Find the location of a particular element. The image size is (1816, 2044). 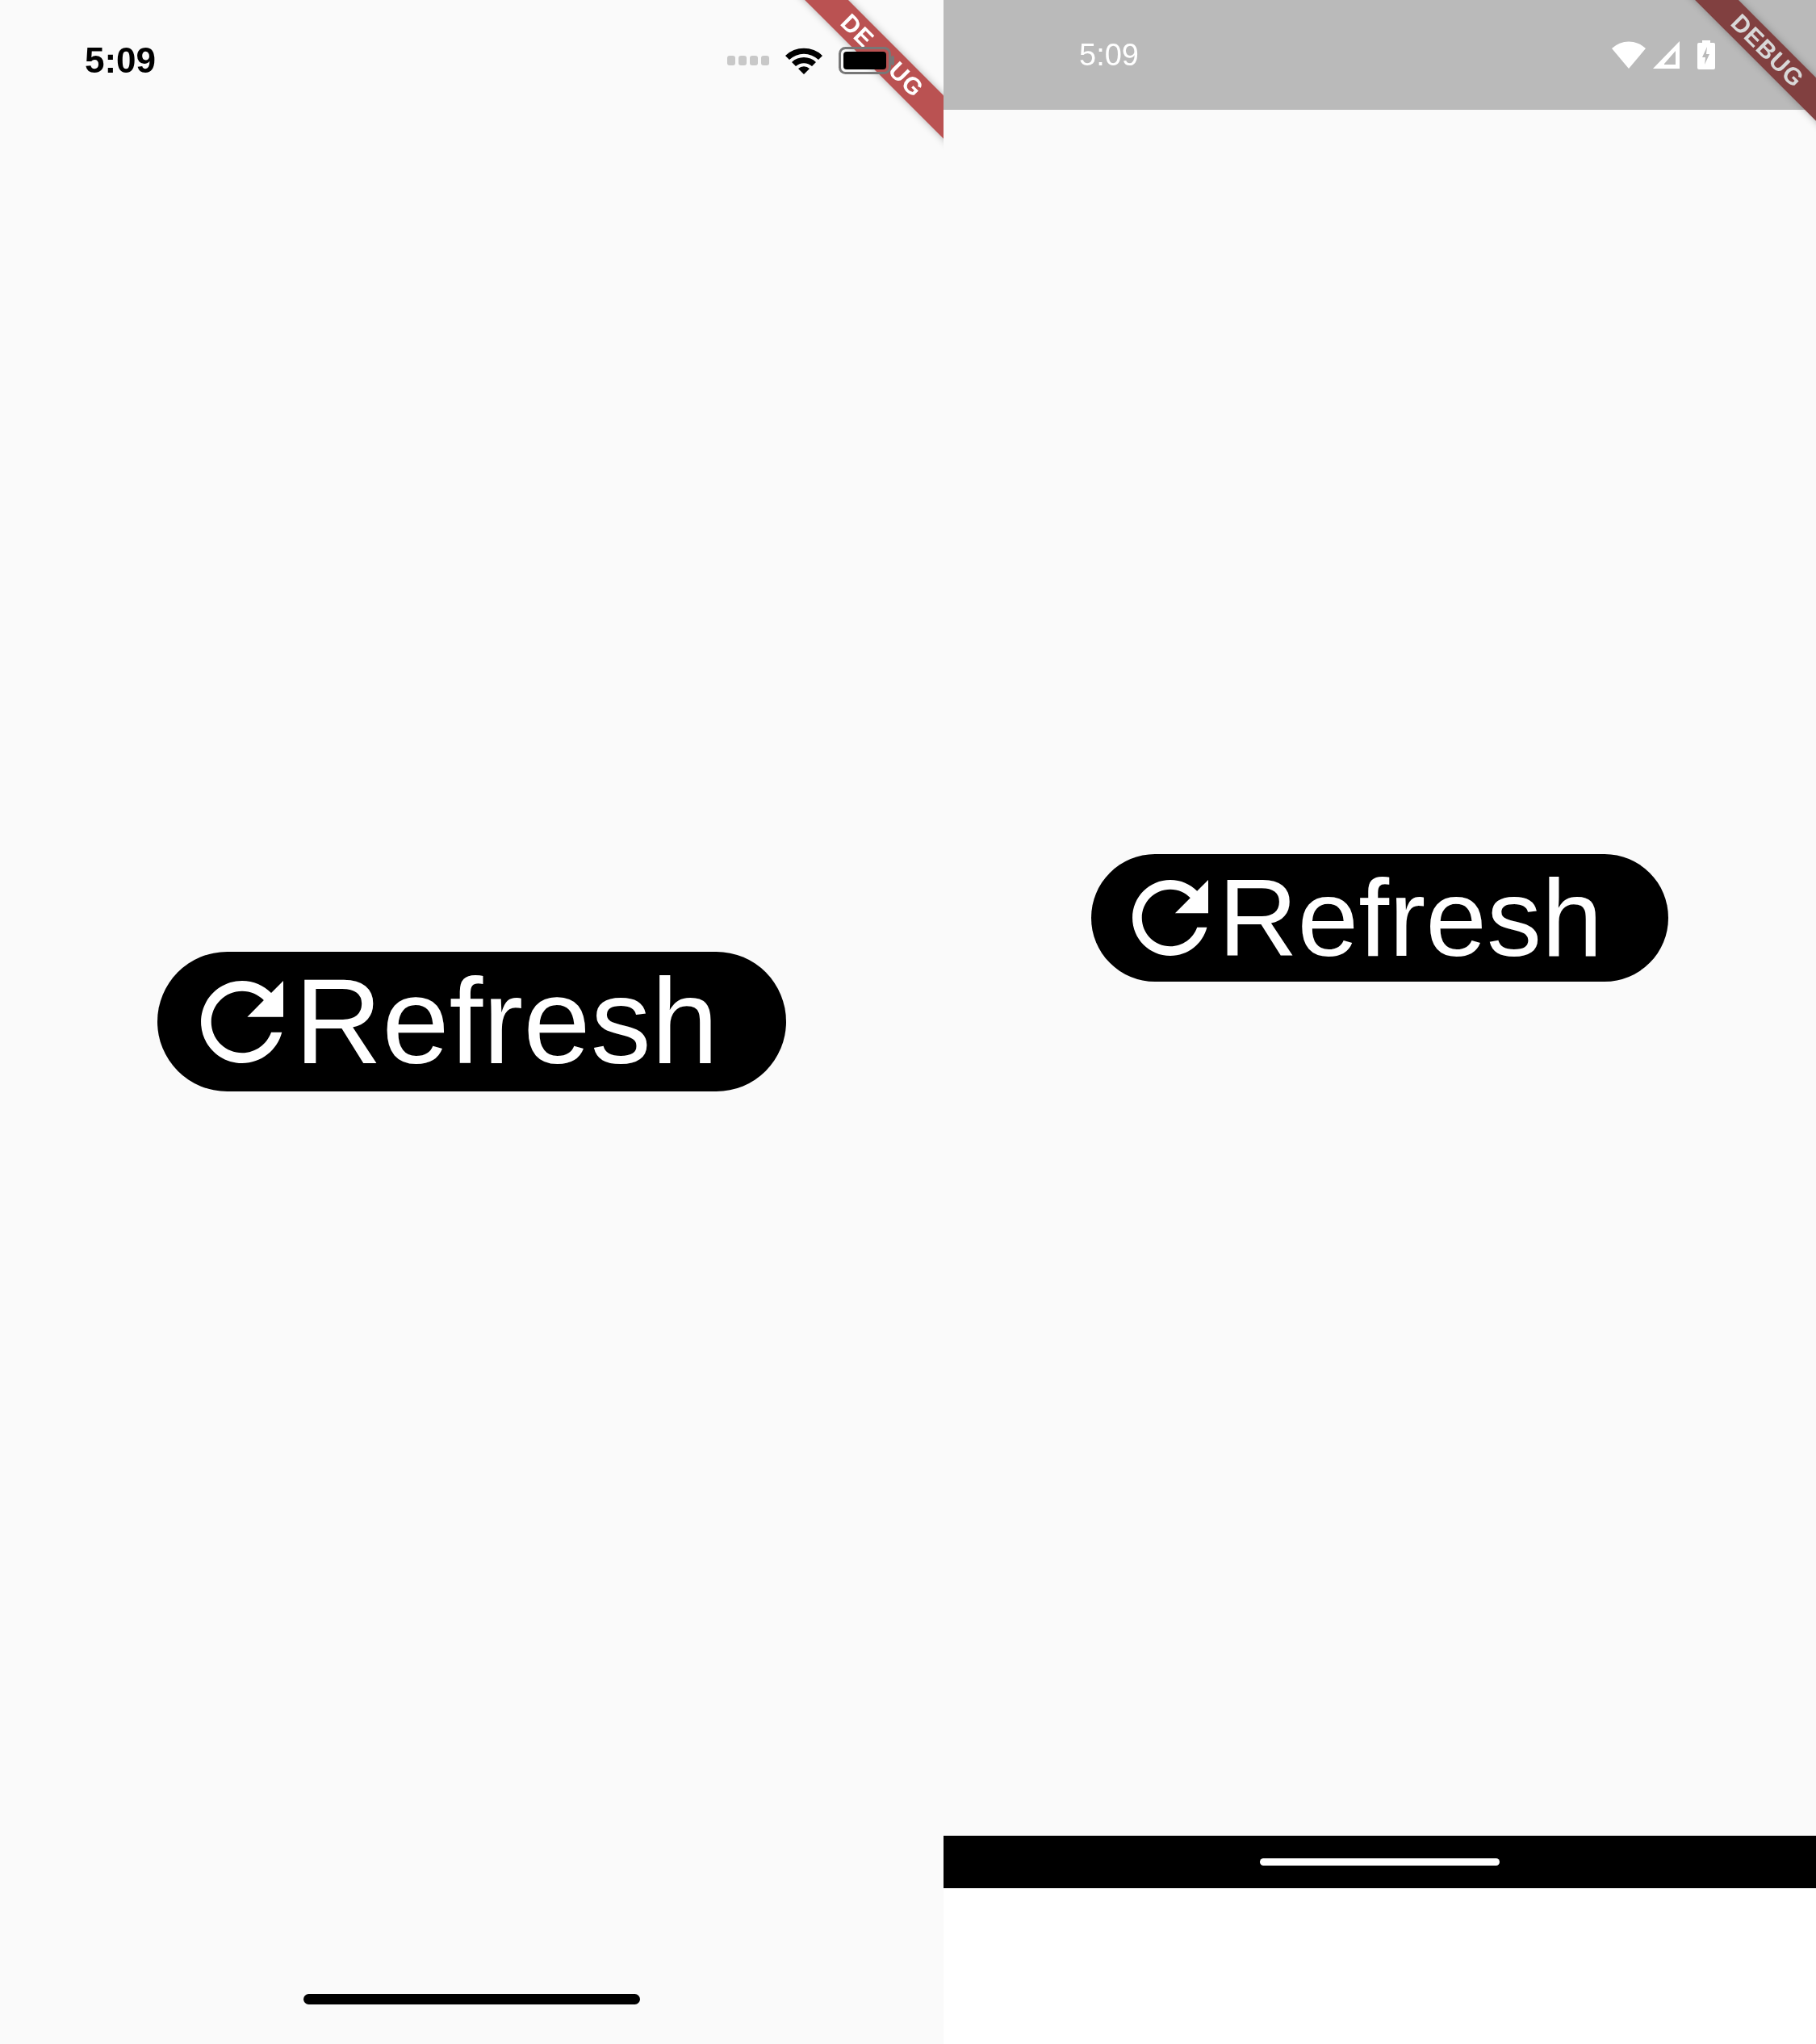

signal-icon is located at coordinates (748, 61).